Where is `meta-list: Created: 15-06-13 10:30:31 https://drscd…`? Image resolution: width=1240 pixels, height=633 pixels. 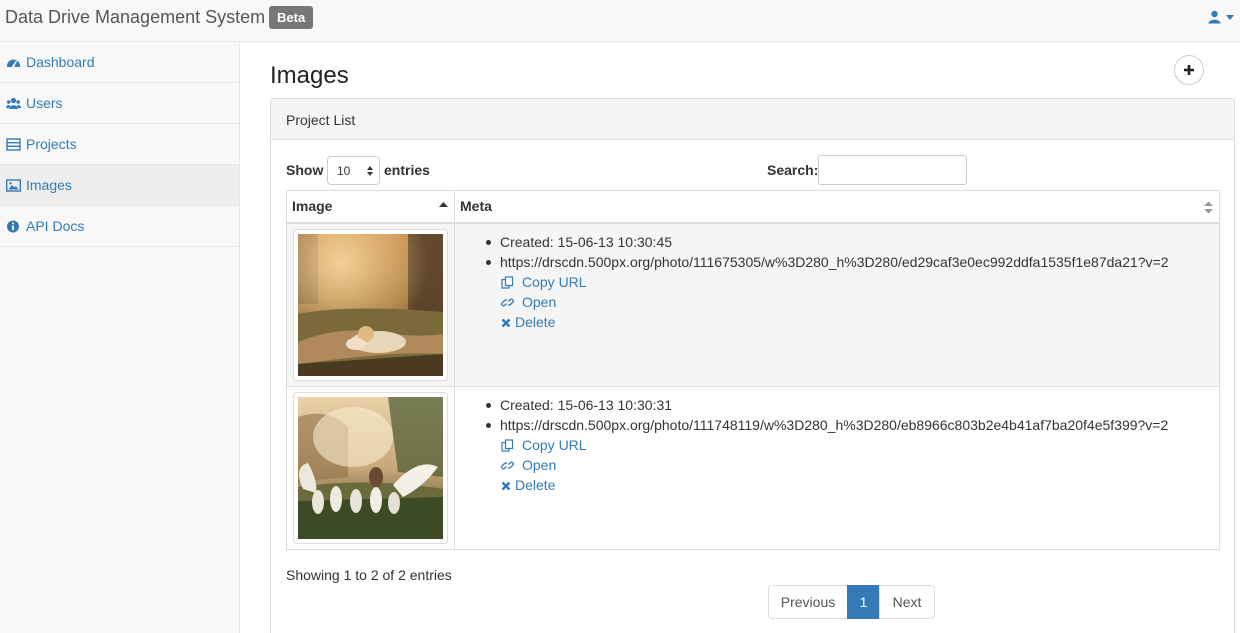 meta-list: Created: 15-06-13 10:30:31 https://drscd… is located at coordinates (837, 445).